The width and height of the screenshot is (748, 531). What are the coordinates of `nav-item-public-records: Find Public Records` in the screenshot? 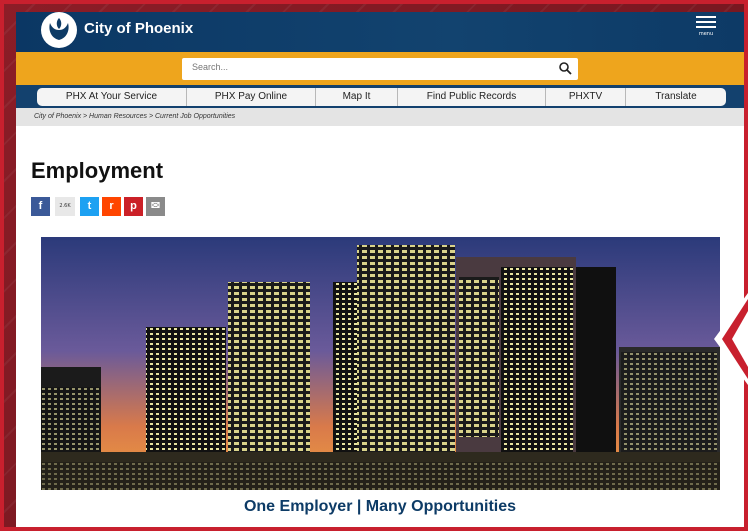 It's located at (472, 97).